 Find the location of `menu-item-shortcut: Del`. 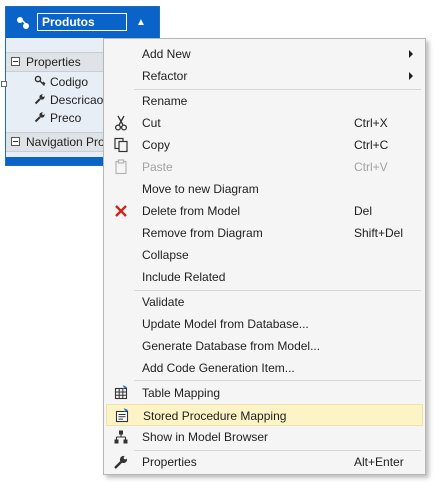

menu-item-shortcut: Del is located at coordinates (363, 211).